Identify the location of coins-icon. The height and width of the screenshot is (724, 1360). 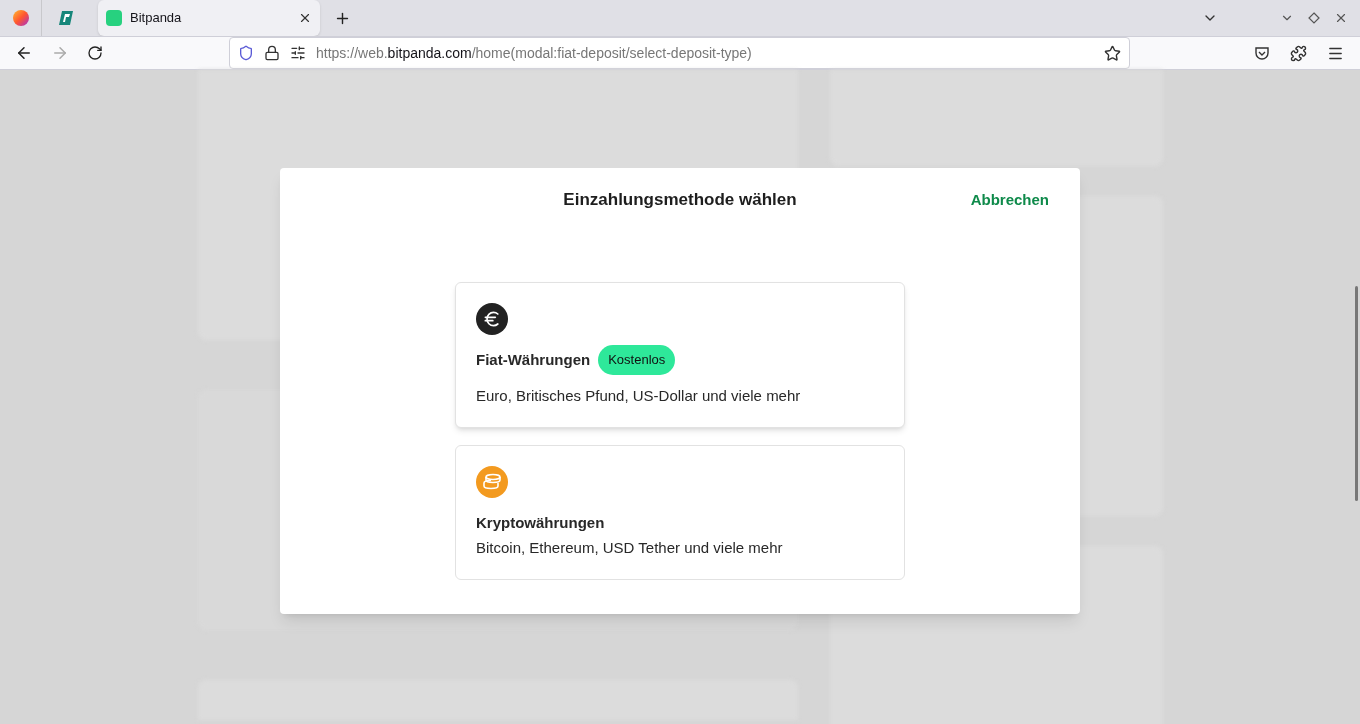
(492, 482).